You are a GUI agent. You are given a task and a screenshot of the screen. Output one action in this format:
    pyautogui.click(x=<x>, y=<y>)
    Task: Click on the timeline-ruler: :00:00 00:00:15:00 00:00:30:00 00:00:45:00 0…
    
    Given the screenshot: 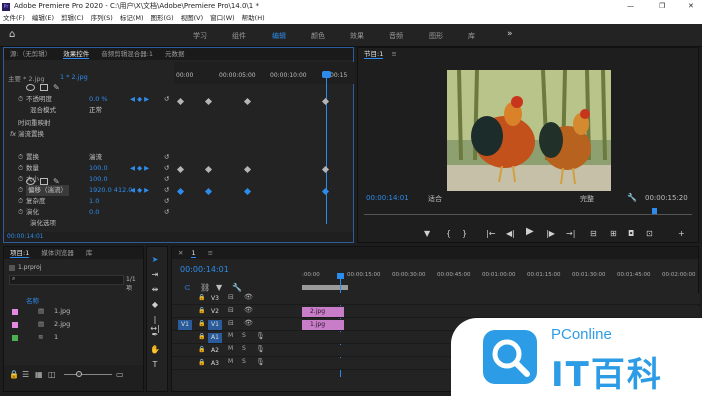 What is the action you would take?
    pyautogui.click(x=501, y=276)
    